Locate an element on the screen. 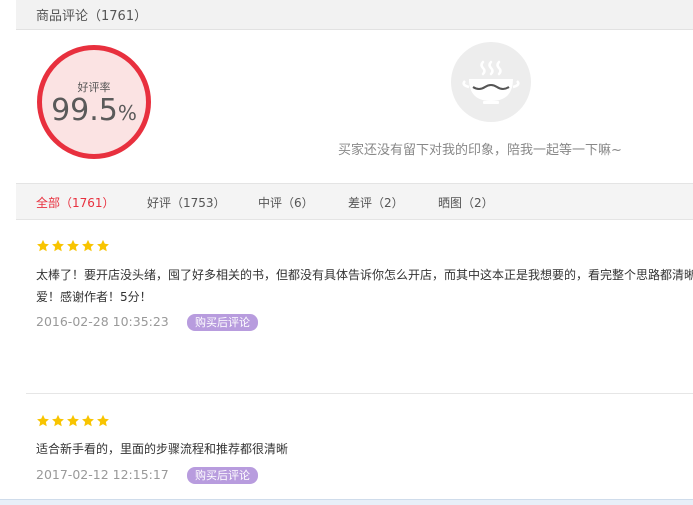  tab-negative: 差评（2） is located at coordinates (376, 202).